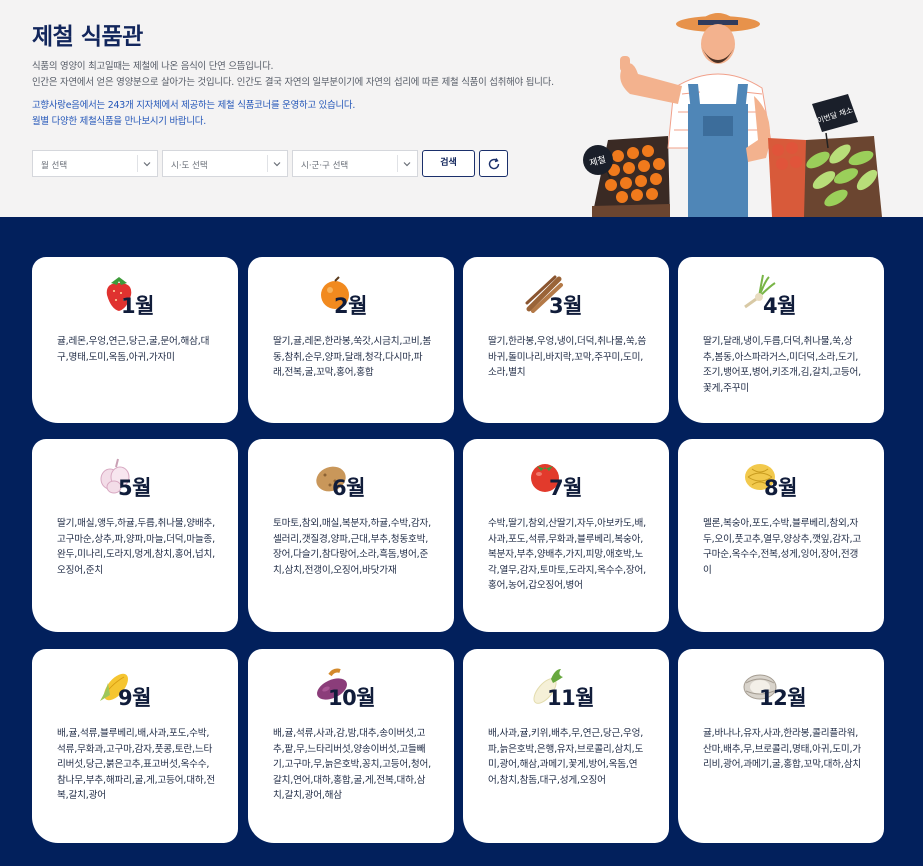 The width and height of the screenshot is (923, 866). What do you see at coordinates (598, 162) in the screenshot?
I see `price-tag-left: 제철` at bounding box center [598, 162].